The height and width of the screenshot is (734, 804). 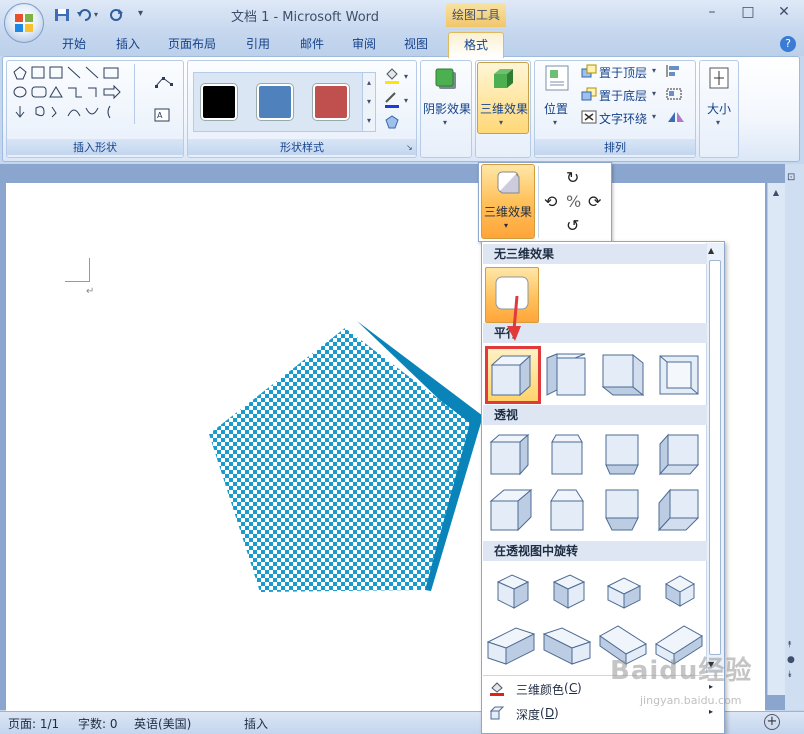 What do you see at coordinates (162, 723) in the screenshot?
I see `status-language: 英语(美国)` at bounding box center [162, 723].